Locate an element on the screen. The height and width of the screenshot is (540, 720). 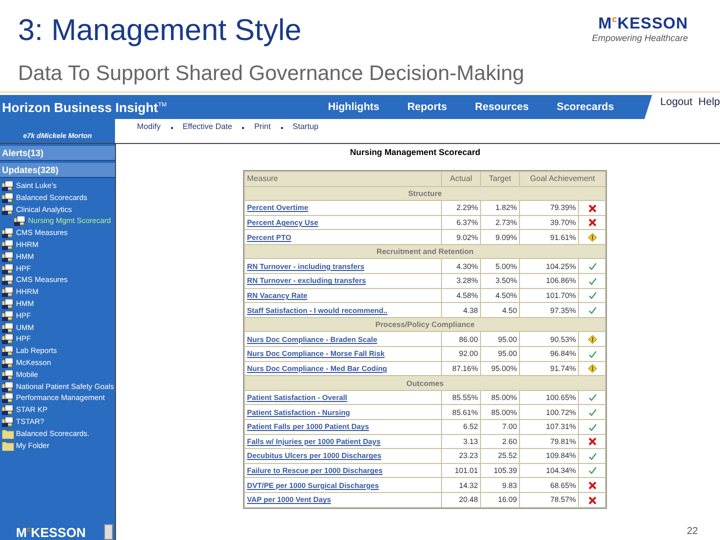
nav-link: Reports is located at coordinates (427, 107).